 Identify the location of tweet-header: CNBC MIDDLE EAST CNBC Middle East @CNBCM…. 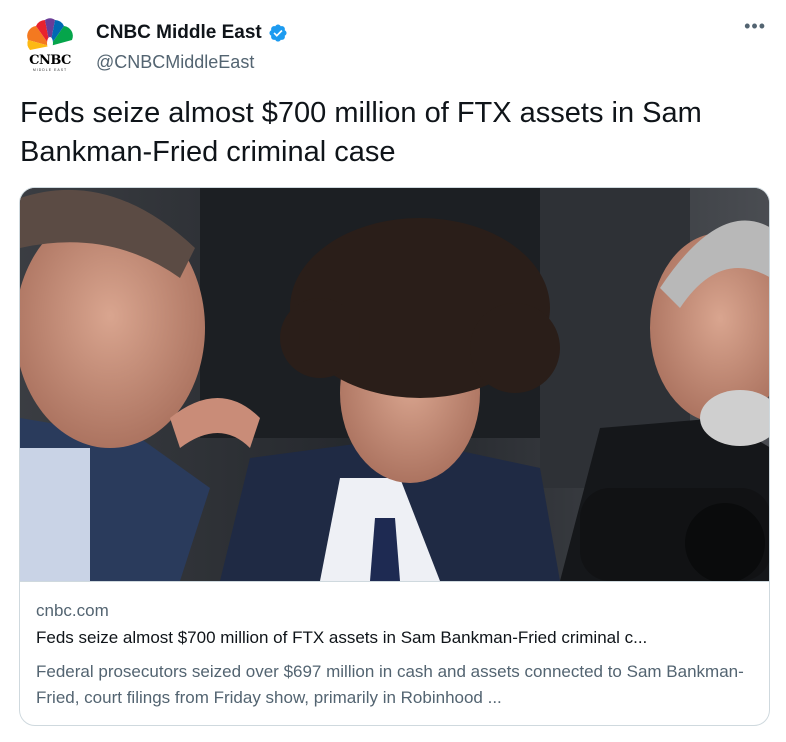
(393, 46).